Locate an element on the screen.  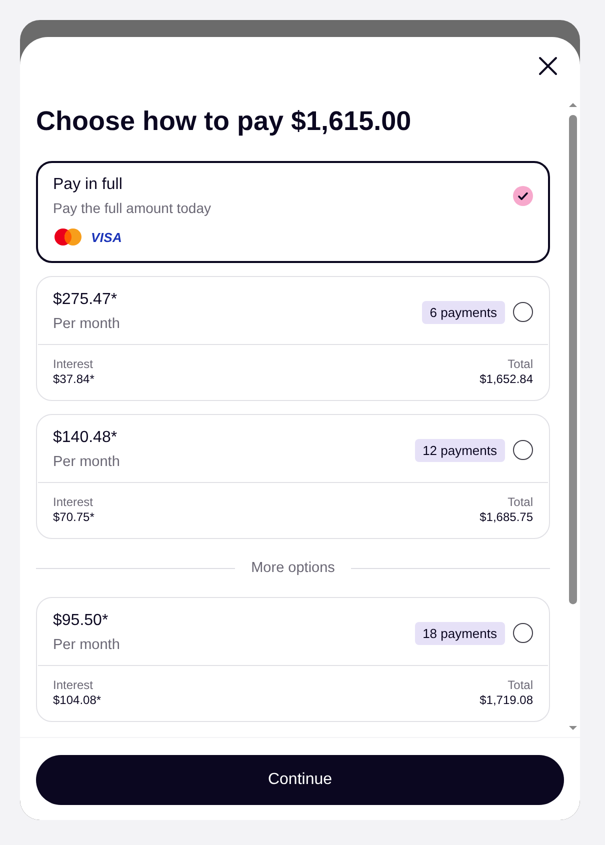
payment-option: $95.50* Per month 18 payments Interest $104.08* Total $1,719.08 is located at coordinates (293, 659).